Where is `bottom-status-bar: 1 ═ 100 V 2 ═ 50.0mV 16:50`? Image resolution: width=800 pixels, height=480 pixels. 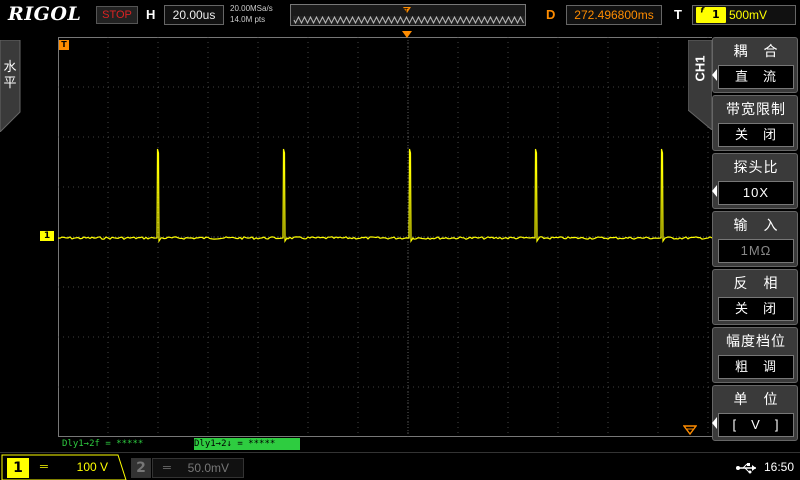
bottom-status-bar: 1 ═ 100 V 2 ═ 50.0mV 16:50 is located at coordinates (400, 466).